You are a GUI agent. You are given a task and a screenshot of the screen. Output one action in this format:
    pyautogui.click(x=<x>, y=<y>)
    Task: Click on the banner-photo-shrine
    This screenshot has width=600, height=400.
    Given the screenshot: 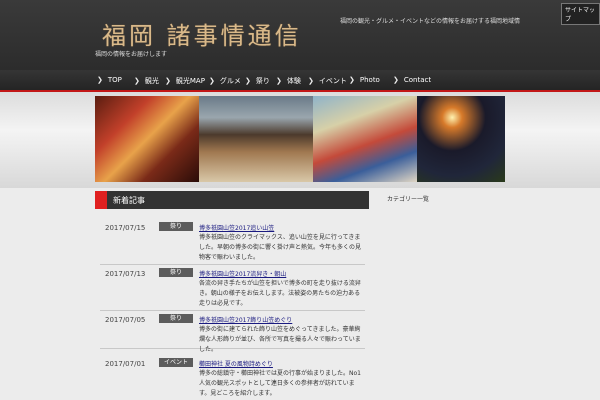 What is the action you would take?
    pyautogui.click(x=256, y=139)
    